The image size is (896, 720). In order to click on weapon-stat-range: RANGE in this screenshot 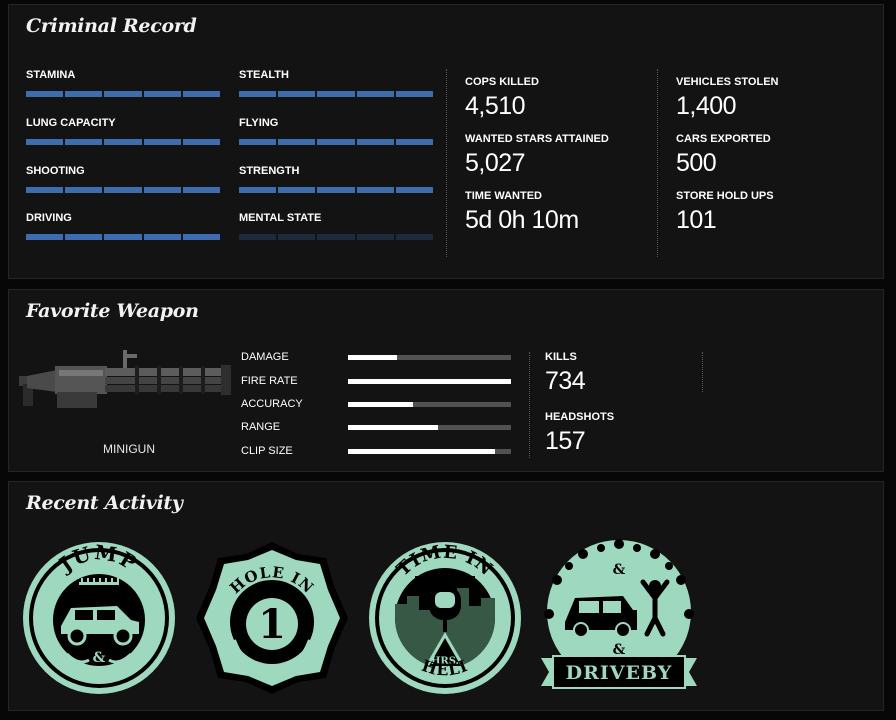, I will do `click(381, 428)`.